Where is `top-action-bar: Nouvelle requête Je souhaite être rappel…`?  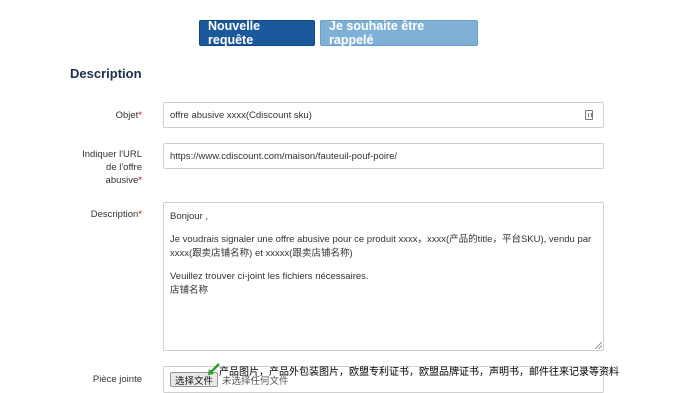
top-action-bar: Nouvelle requête Je souhaite être rappel… is located at coordinates (338, 33).